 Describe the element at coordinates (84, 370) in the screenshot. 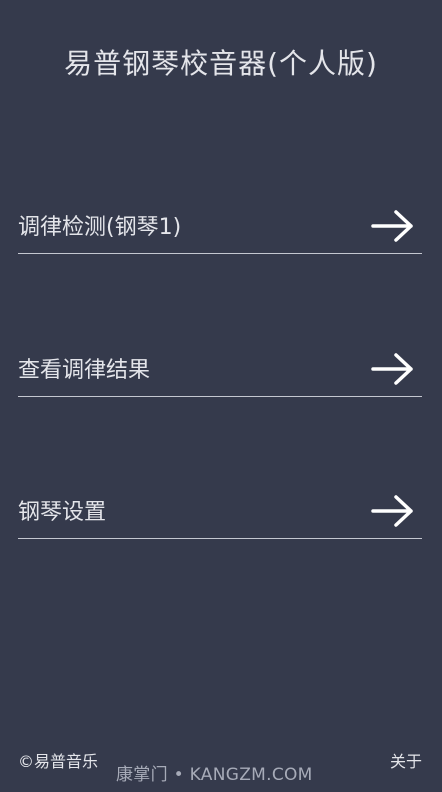

I see `menu-item-label: 查看调律结果` at that location.